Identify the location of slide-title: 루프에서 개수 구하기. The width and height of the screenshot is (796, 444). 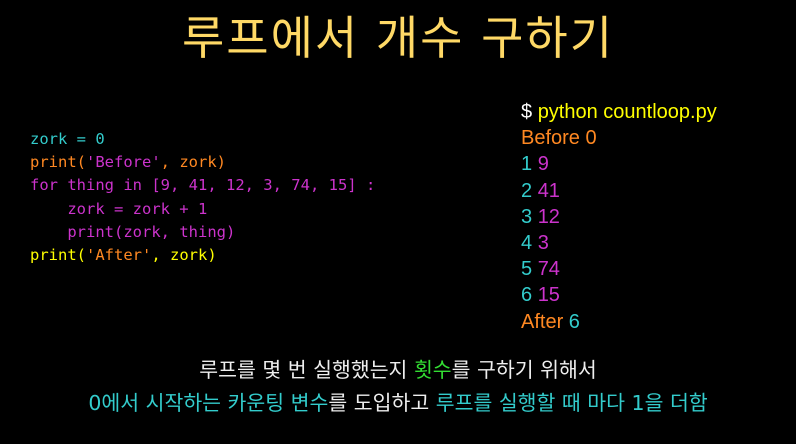
(398, 38).